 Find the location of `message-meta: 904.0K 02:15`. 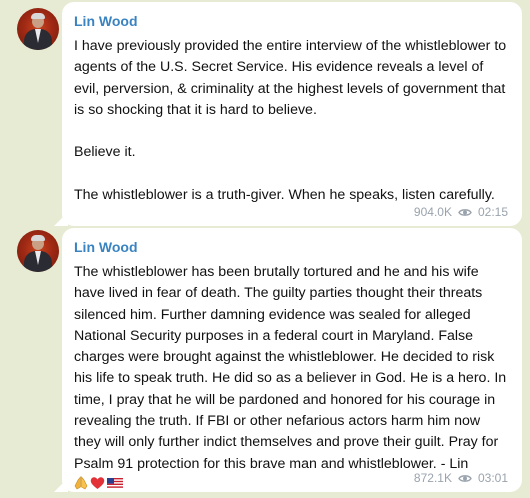

message-meta: 904.0K 02:15 is located at coordinates (461, 212).